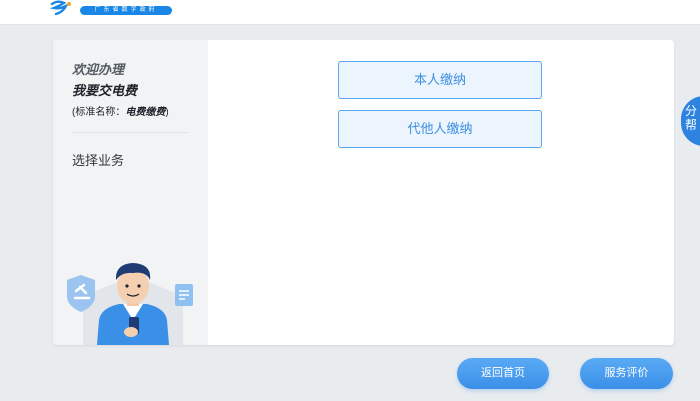 This screenshot has height=401, width=700. Describe the element at coordinates (99, 112) in the screenshot. I see `standard-name-label: (标准名称：` at that location.